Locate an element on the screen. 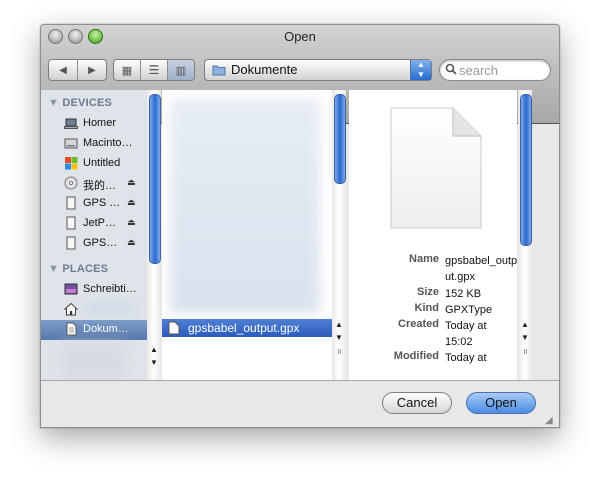 This screenshot has height=480, width=598. file-name: gpsbabel_output.gpx is located at coordinates (244, 328).